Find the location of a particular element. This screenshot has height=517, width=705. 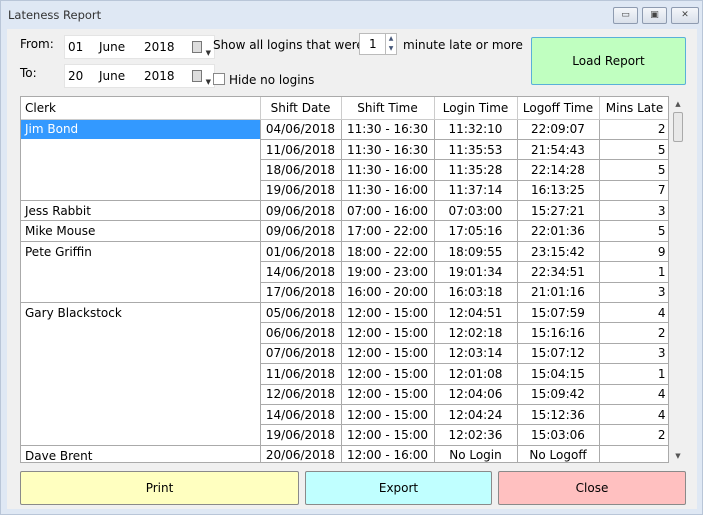

column-header-shift-time: Shift Time is located at coordinates (388, 108).